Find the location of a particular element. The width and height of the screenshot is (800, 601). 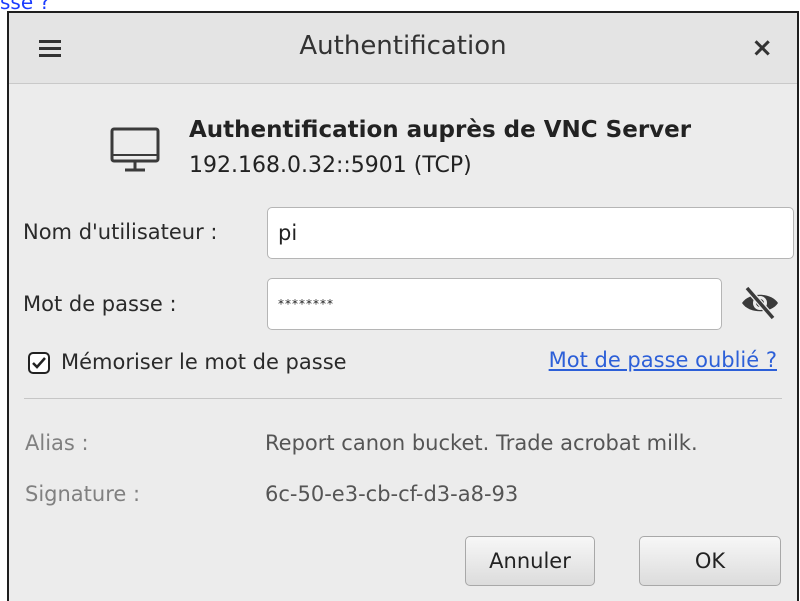

remember-password-label: Mémoriser le mot de passe is located at coordinates (204, 362).